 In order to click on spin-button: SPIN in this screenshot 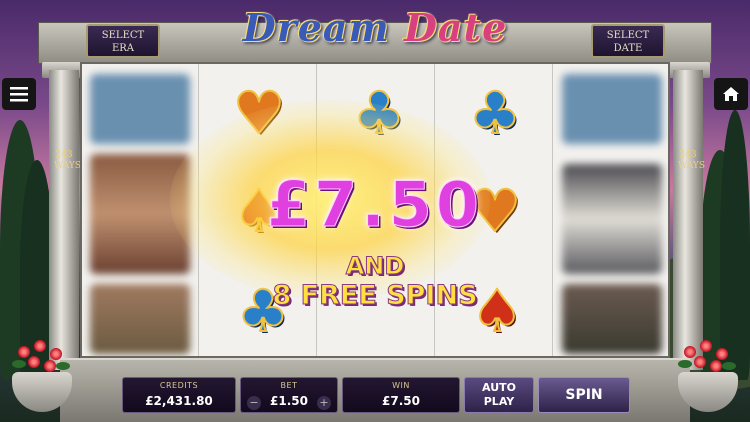, I will do `click(584, 395)`.